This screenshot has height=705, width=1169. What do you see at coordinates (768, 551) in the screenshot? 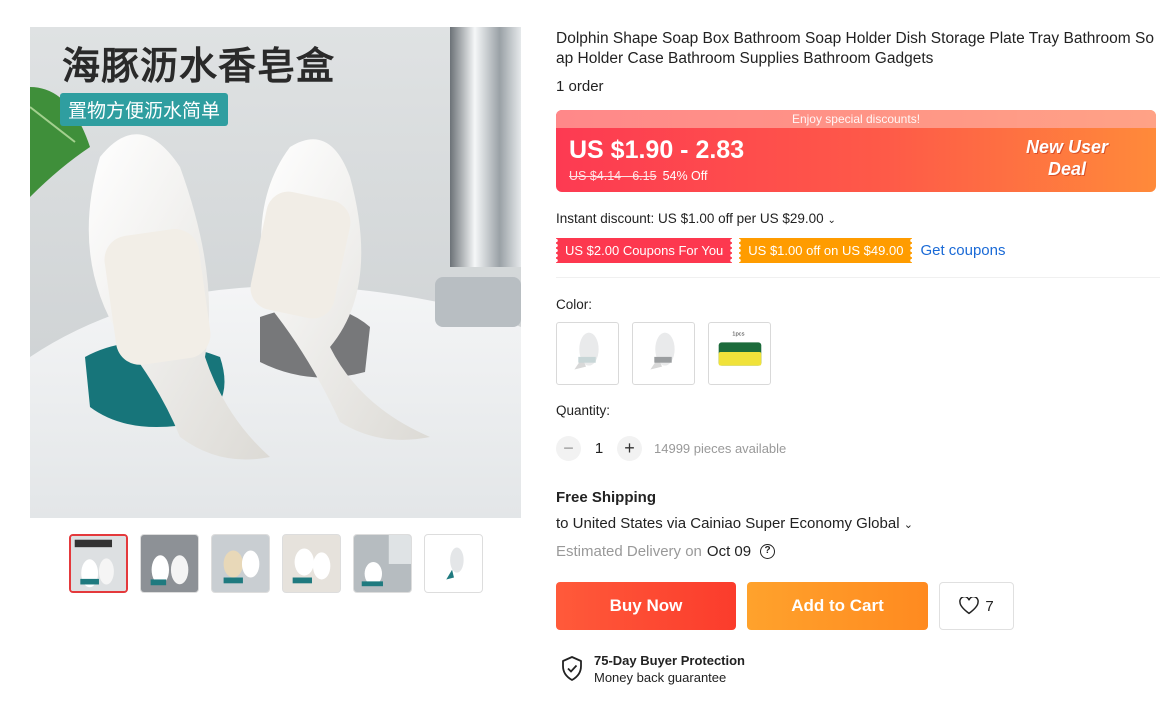
I see `help-icon: ?` at bounding box center [768, 551].